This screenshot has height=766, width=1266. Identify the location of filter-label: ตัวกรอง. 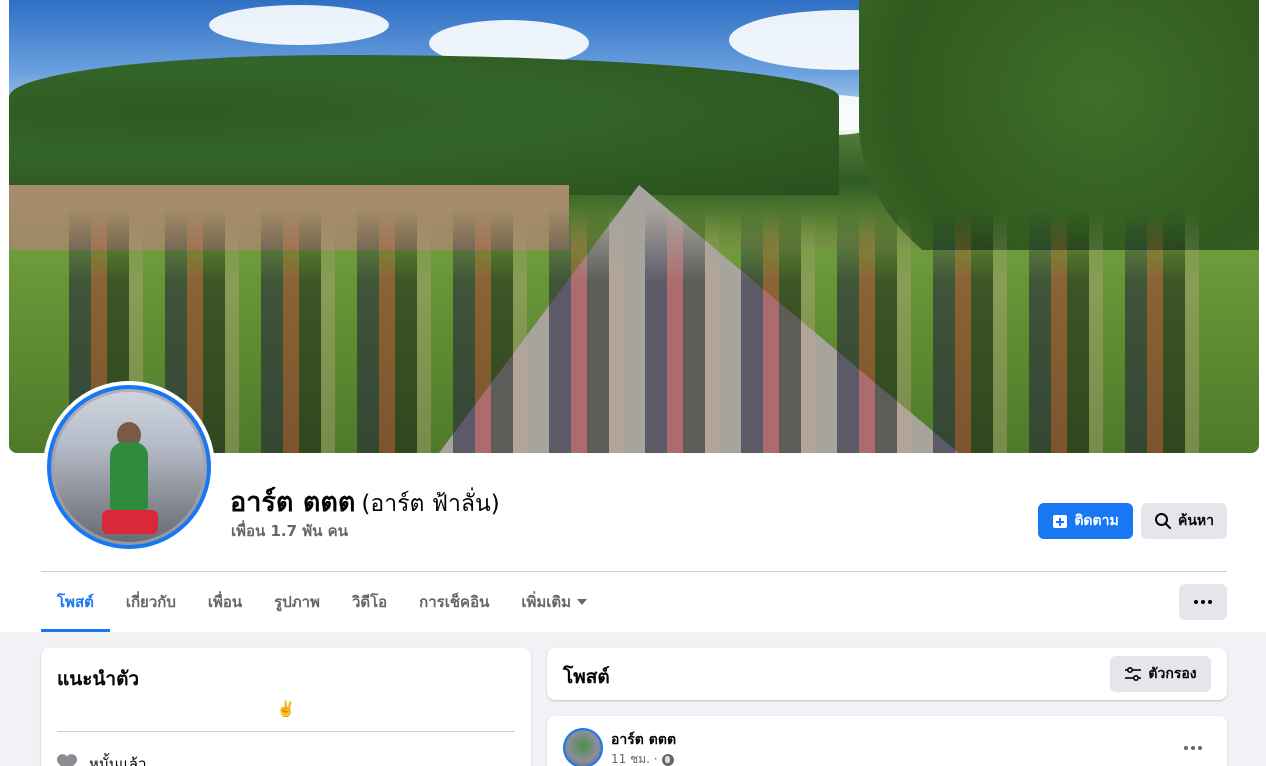
(1172, 674).